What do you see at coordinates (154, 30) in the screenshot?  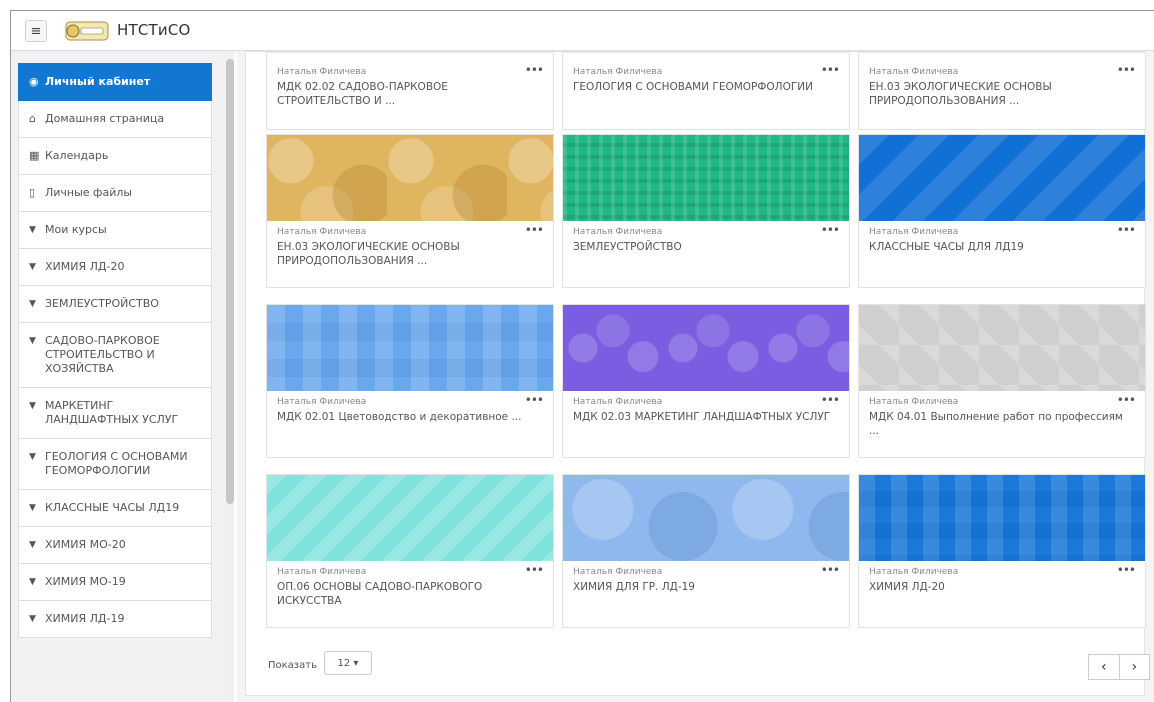 I see `site-name: НТСТиСО` at bounding box center [154, 30].